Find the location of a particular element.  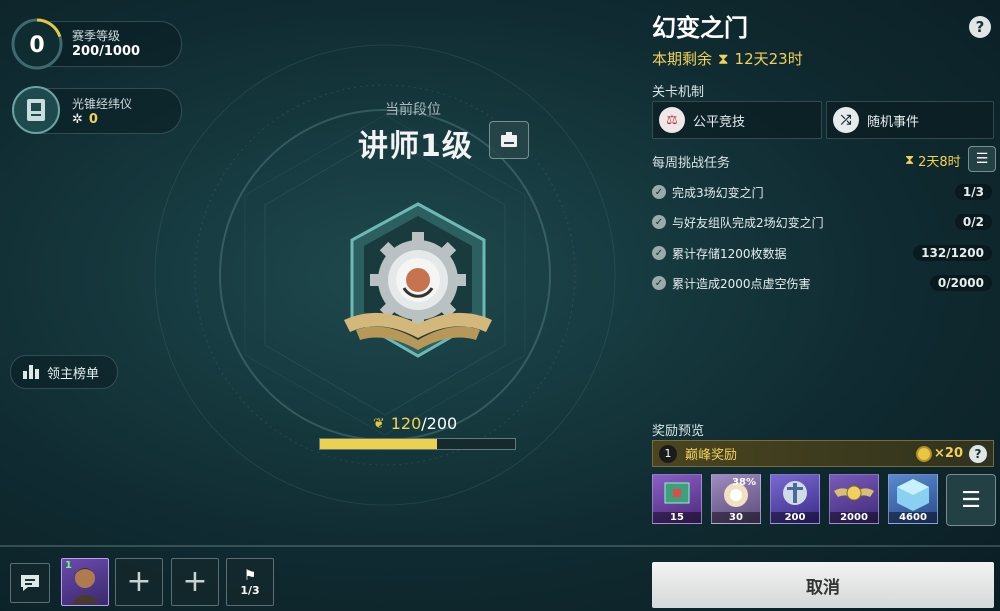

mechanic-random-event: ⤮ 随机事件 is located at coordinates (910, 120).